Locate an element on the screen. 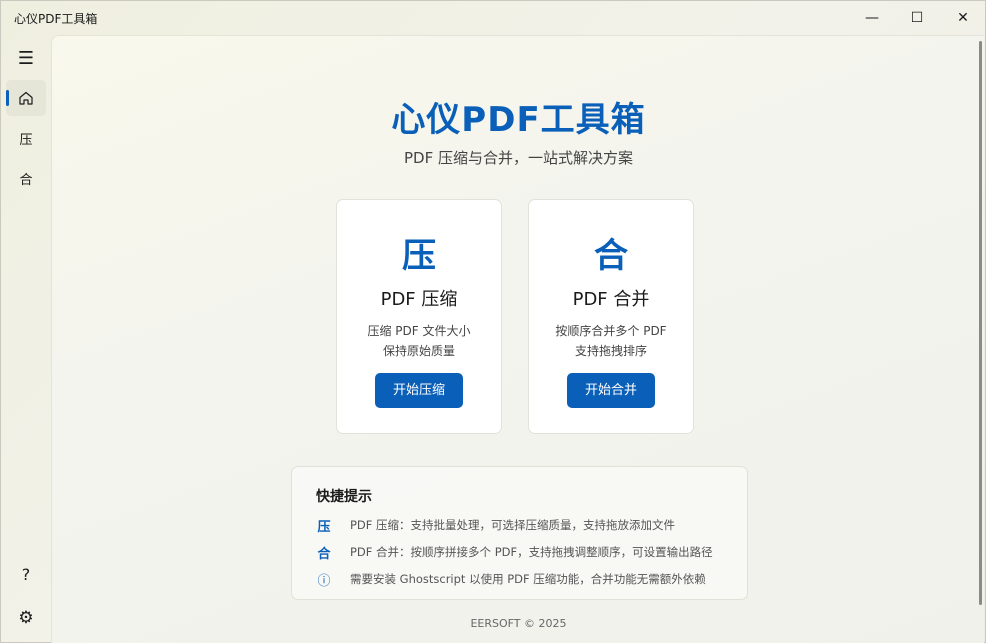 This screenshot has width=986, height=643. window-title: 心仪PDF工具箱 is located at coordinates (56, 19).